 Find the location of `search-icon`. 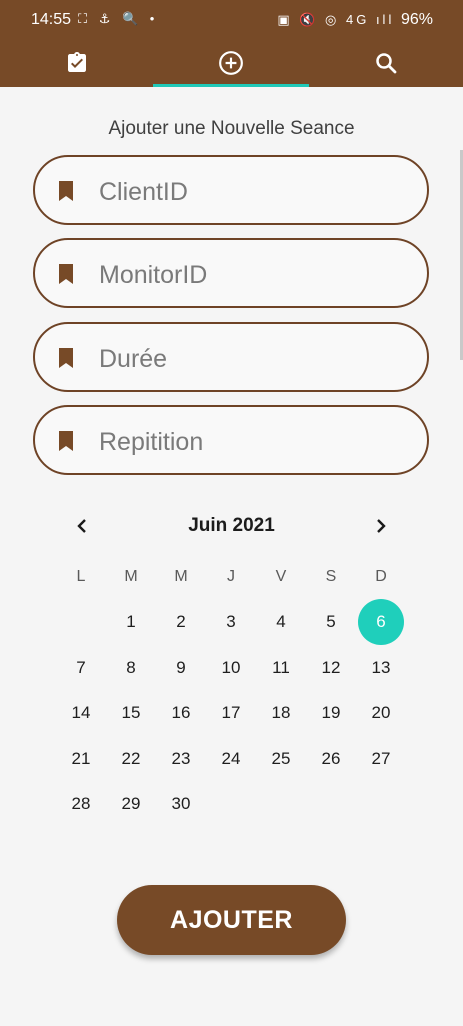

search-icon is located at coordinates (386, 62).